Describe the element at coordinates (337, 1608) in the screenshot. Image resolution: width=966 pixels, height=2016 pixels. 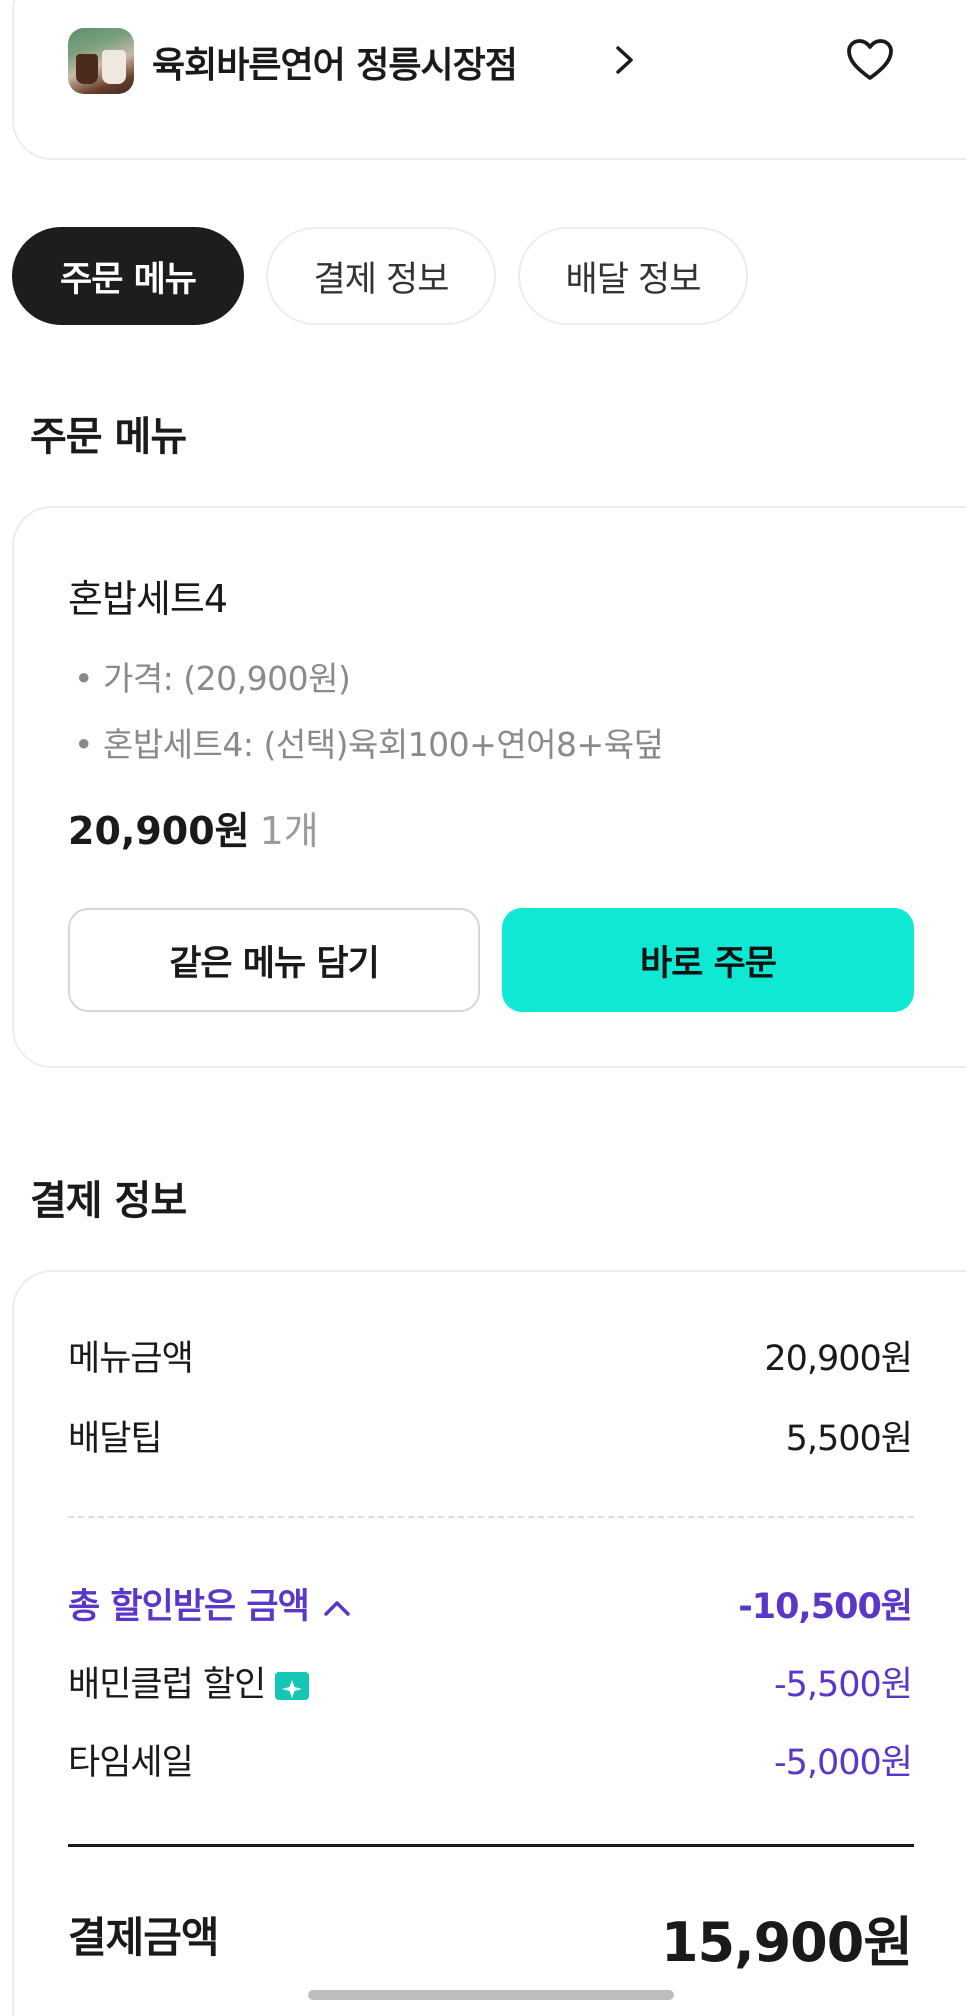
I see `chevron-up-icon` at that location.